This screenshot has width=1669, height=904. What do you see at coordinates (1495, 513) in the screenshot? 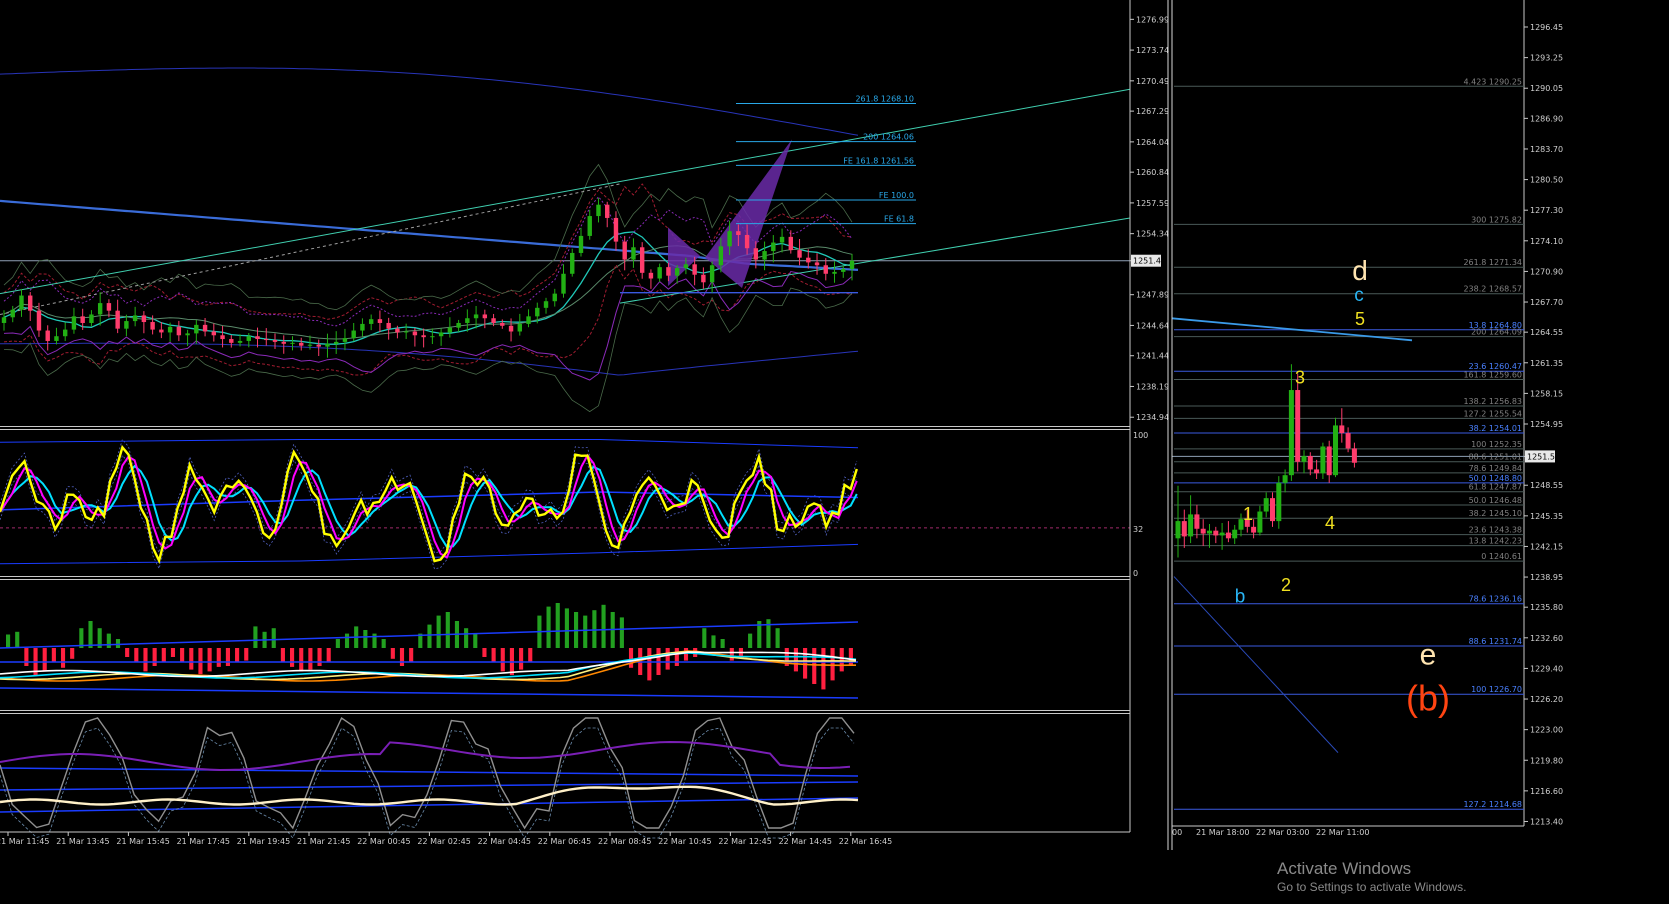
I see `right-fib-level-label: 38.2 1245.10` at bounding box center [1495, 513].